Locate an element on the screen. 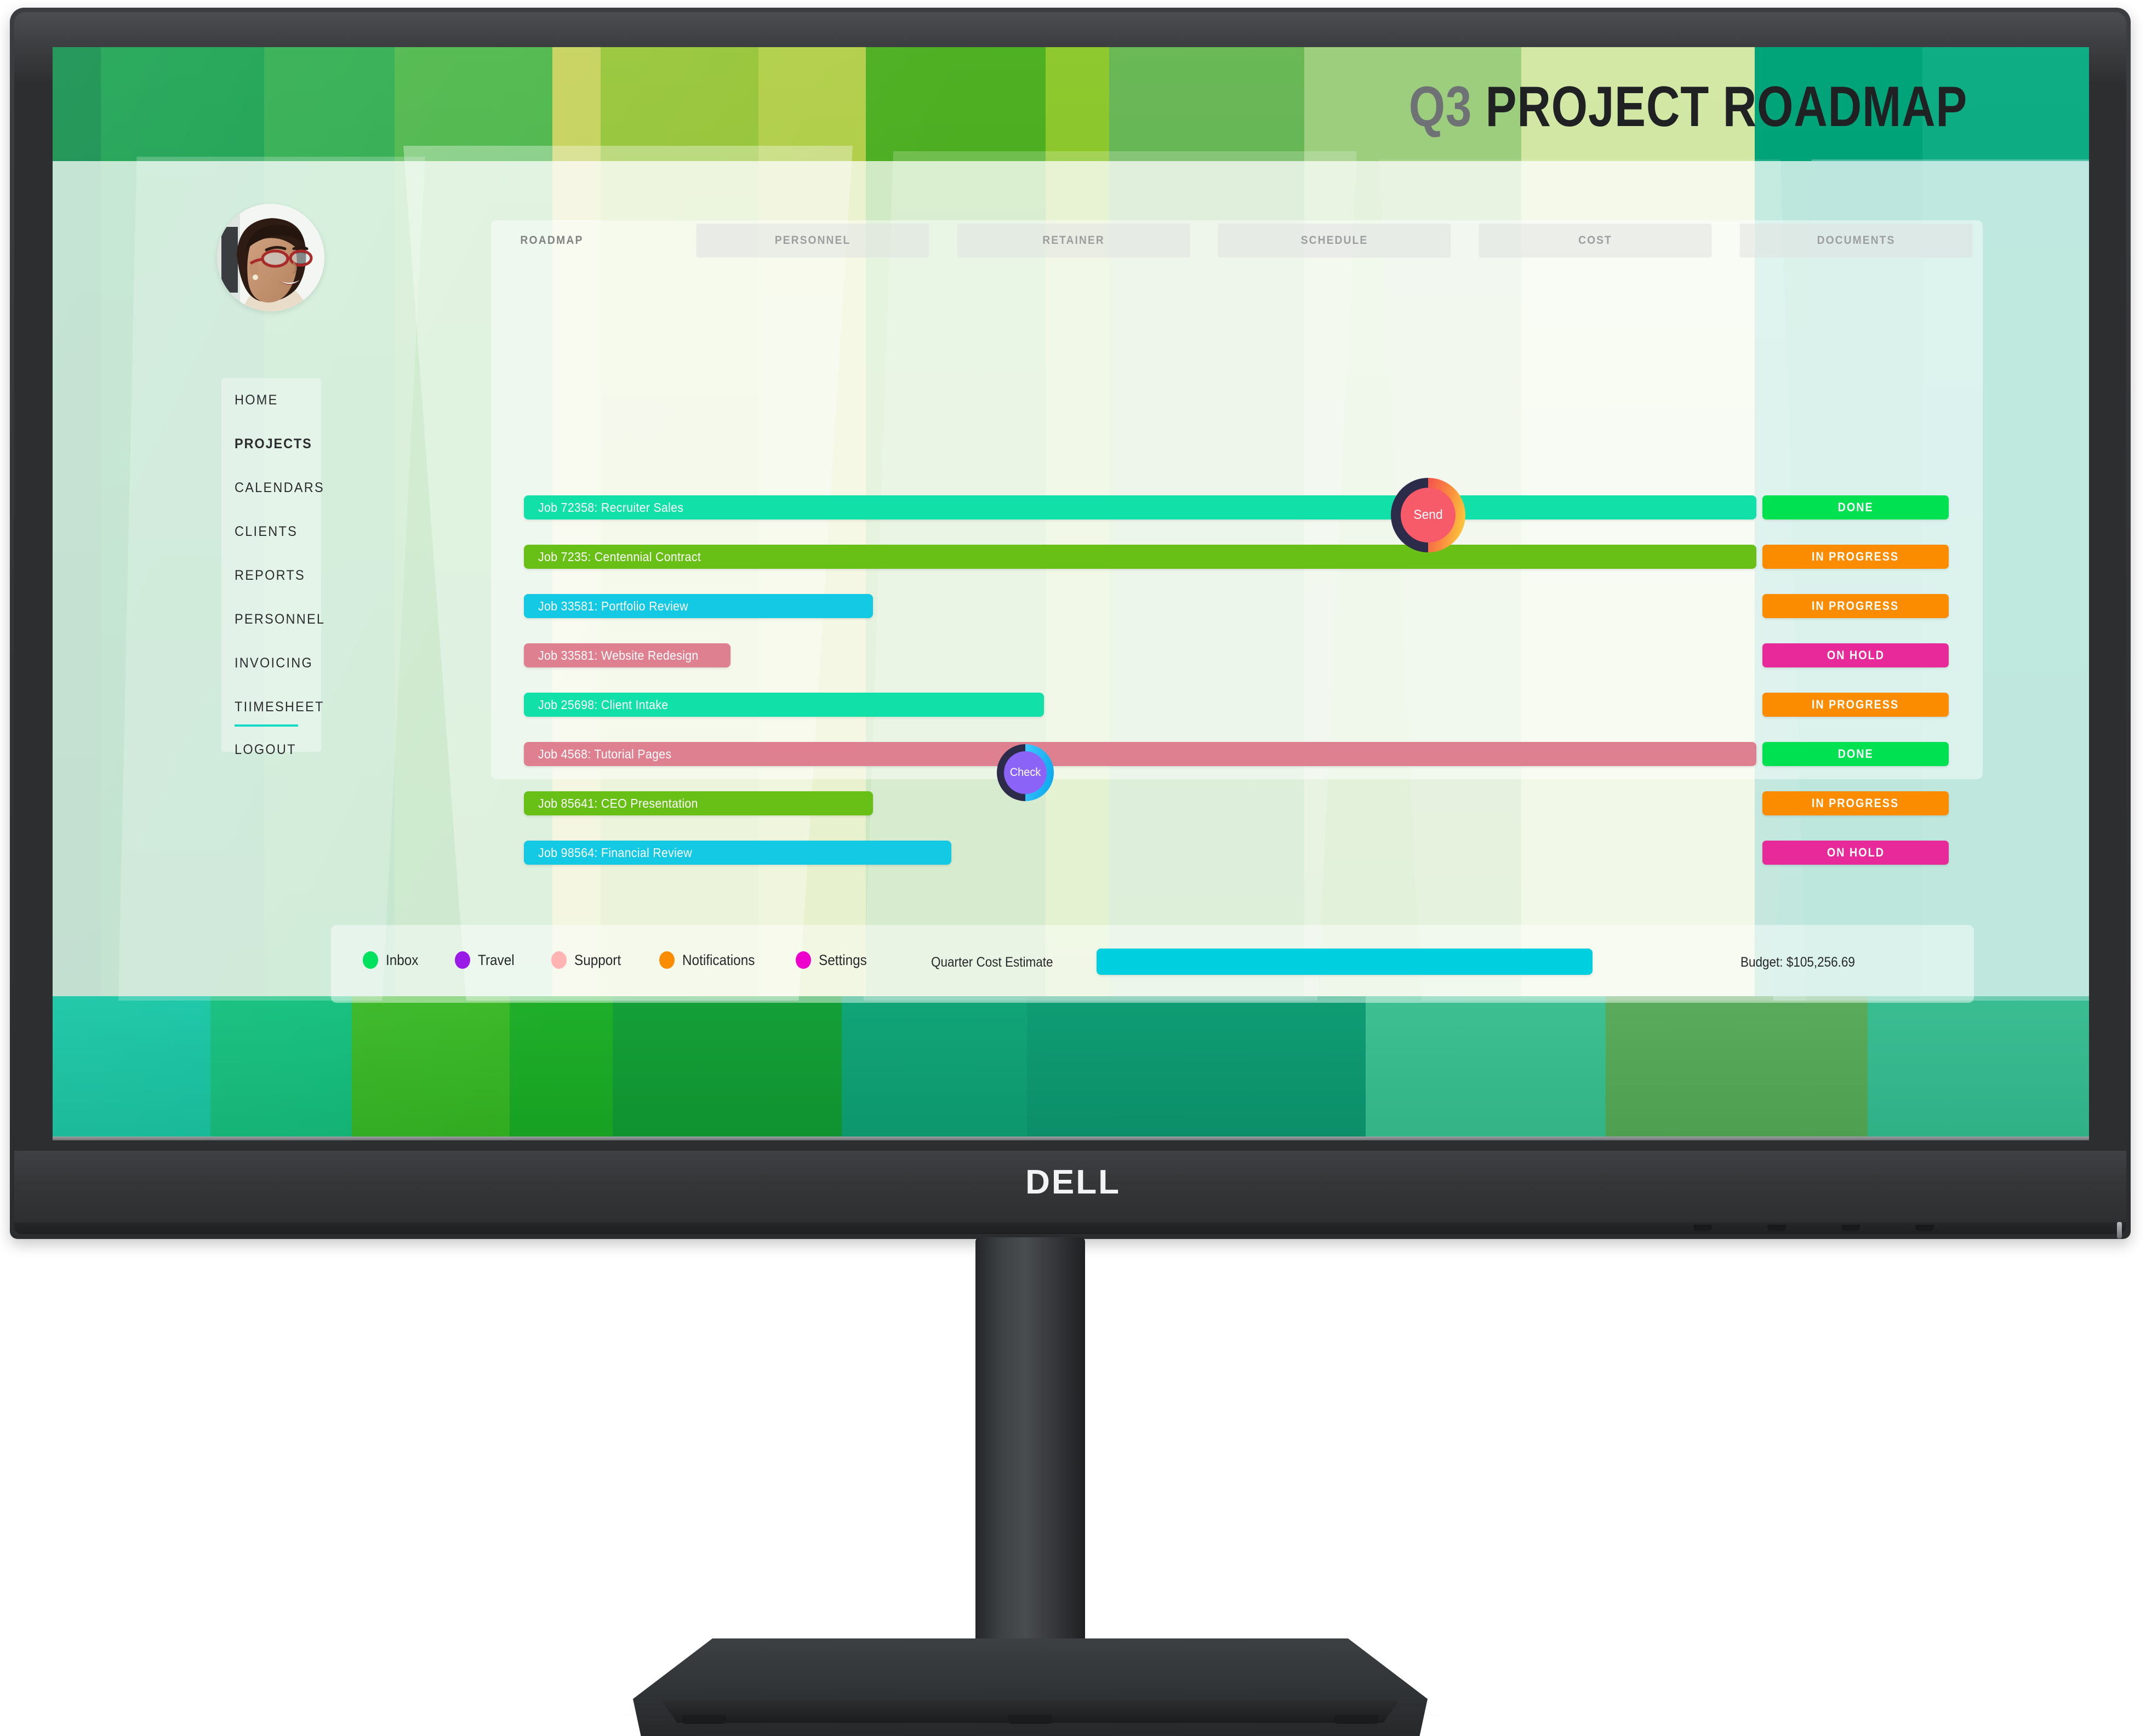 The height and width of the screenshot is (1736, 2146). job-label: Job 85641: CEO Presentation is located at coordinates (618, 803).